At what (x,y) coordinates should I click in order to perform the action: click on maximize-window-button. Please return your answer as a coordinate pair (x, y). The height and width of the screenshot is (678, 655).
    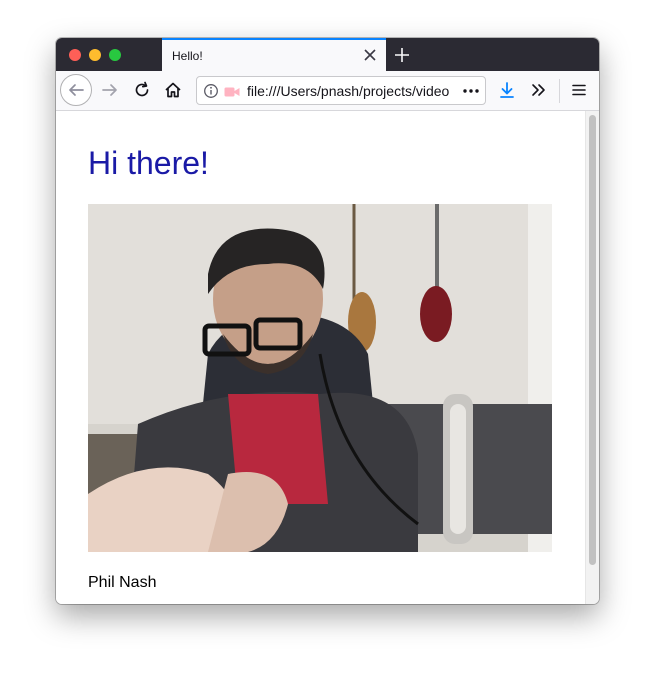
    Looking at the image, I should click on (115, 55).